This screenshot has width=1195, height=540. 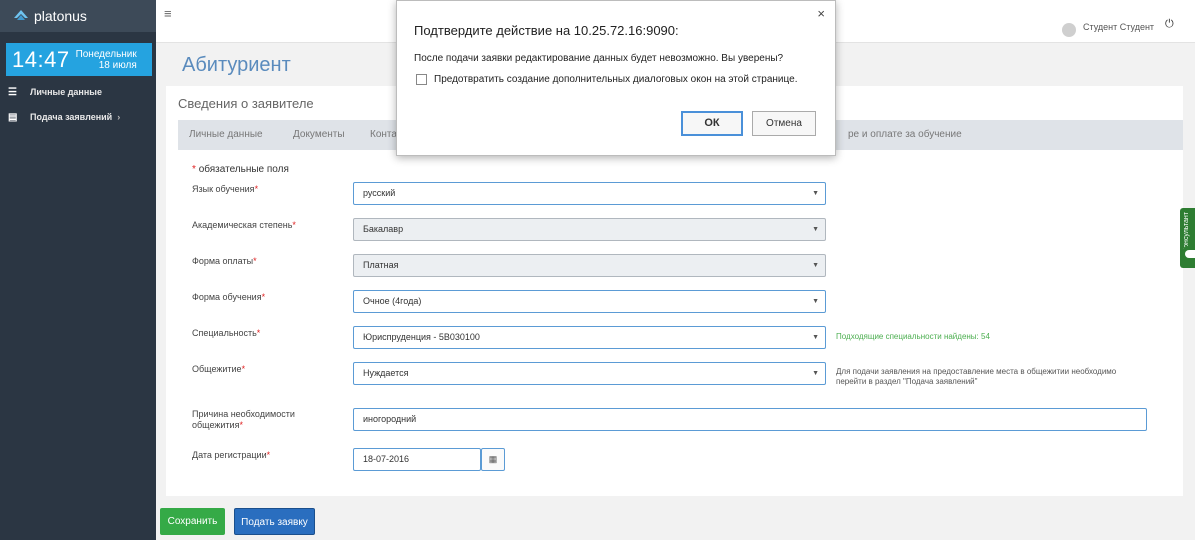 I want to click on clock-widget: 14:47 Понедельник 18 июля, so click(x=79, y=59).